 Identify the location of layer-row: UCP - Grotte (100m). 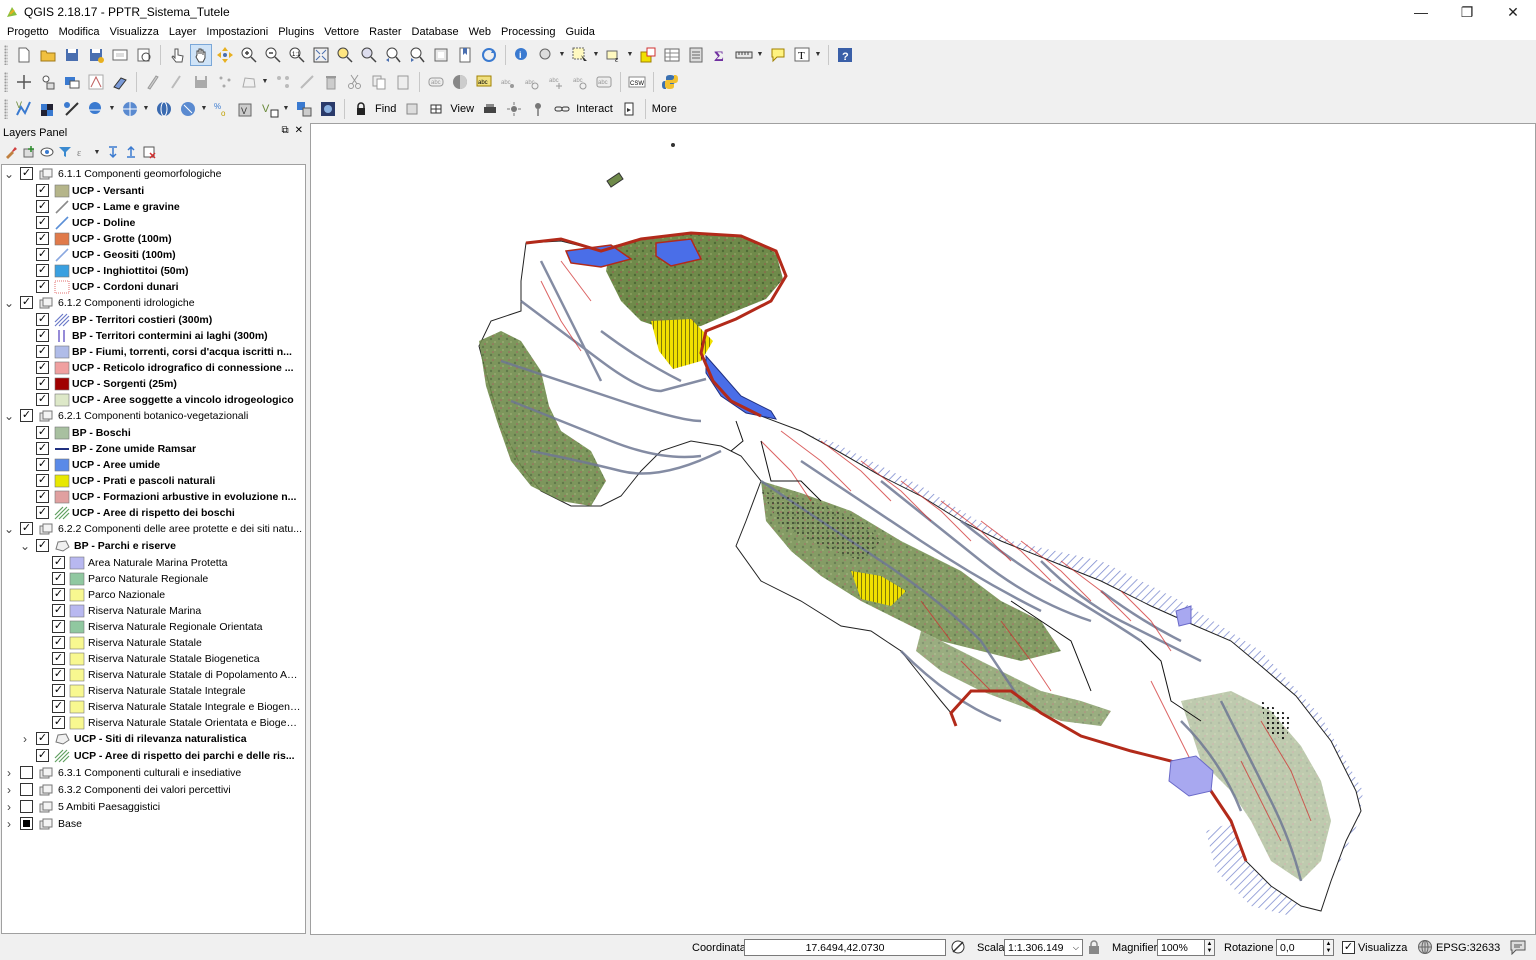
(153, 239).